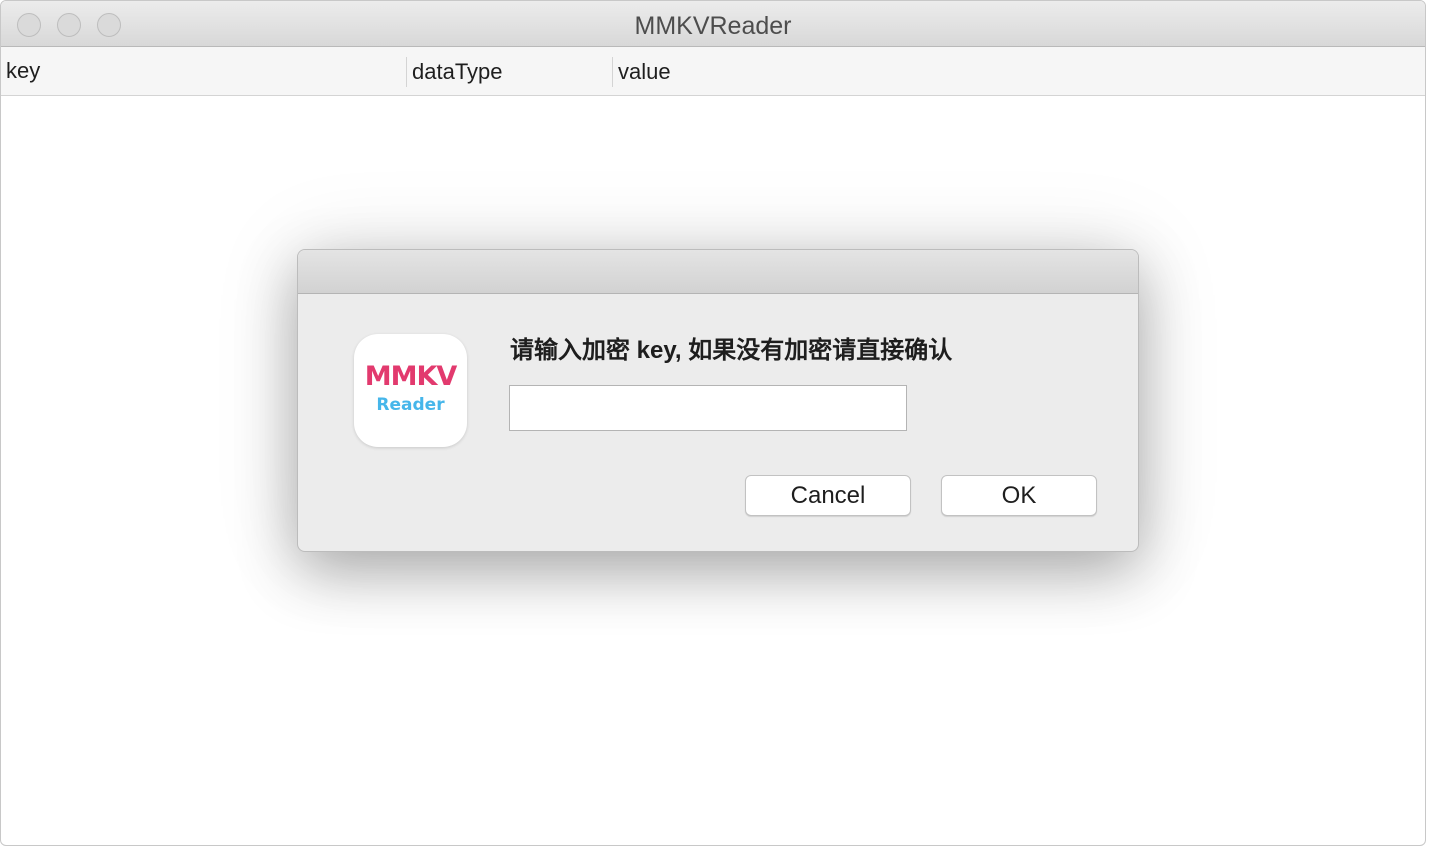 The image size is (1430, 850). I want to click on ok-button: OK, so click(1019, 495).